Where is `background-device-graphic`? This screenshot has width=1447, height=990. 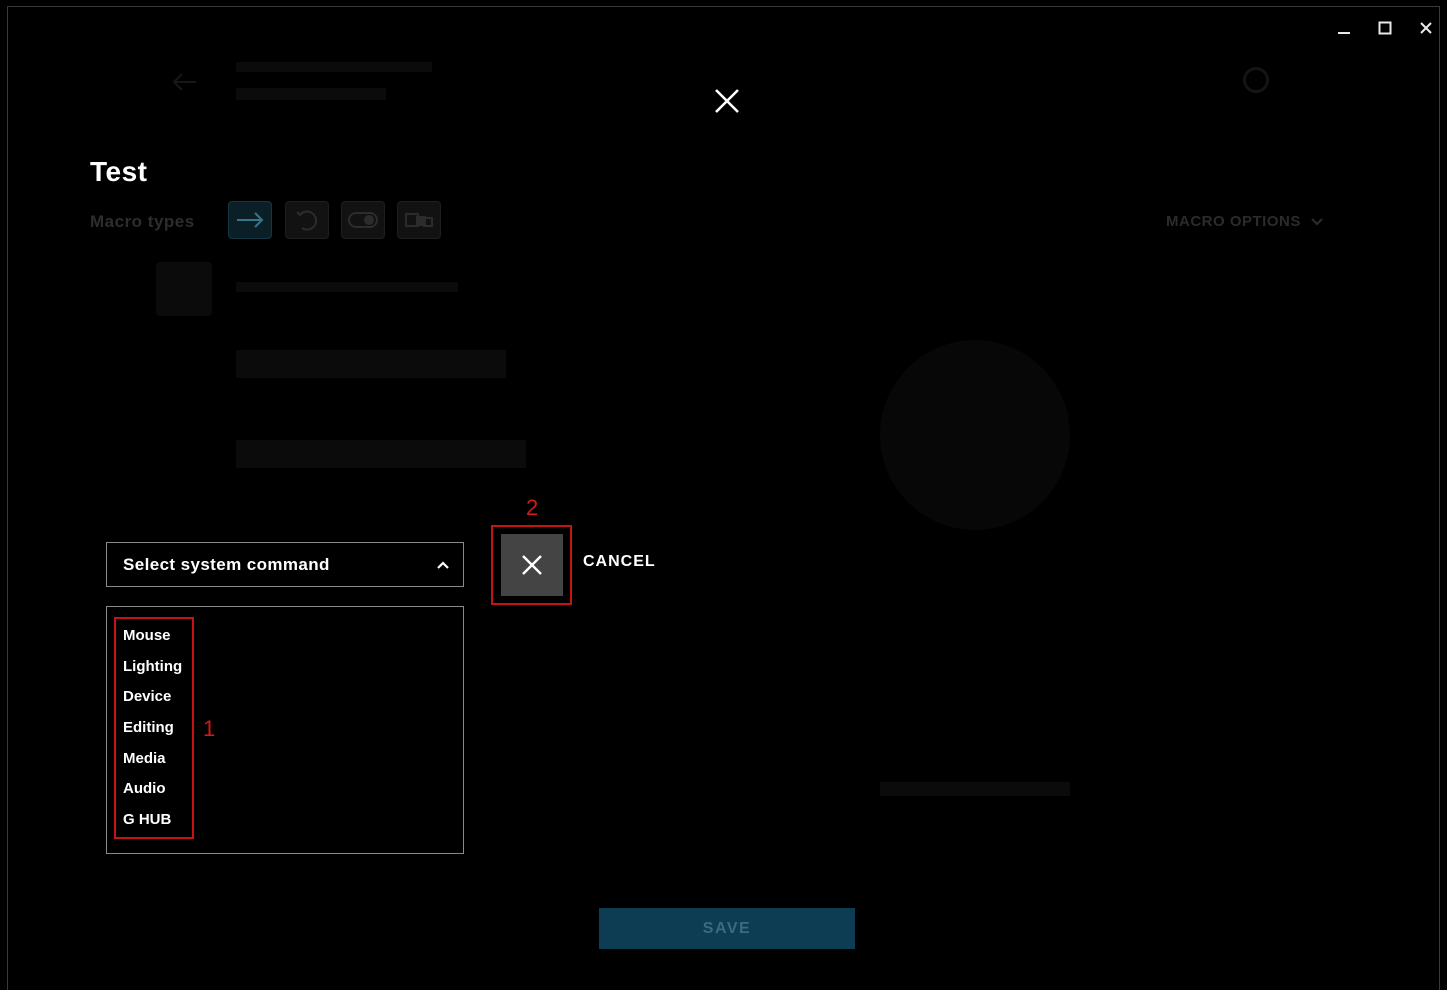
background-device-graphic is located at coordinates (975, 435).